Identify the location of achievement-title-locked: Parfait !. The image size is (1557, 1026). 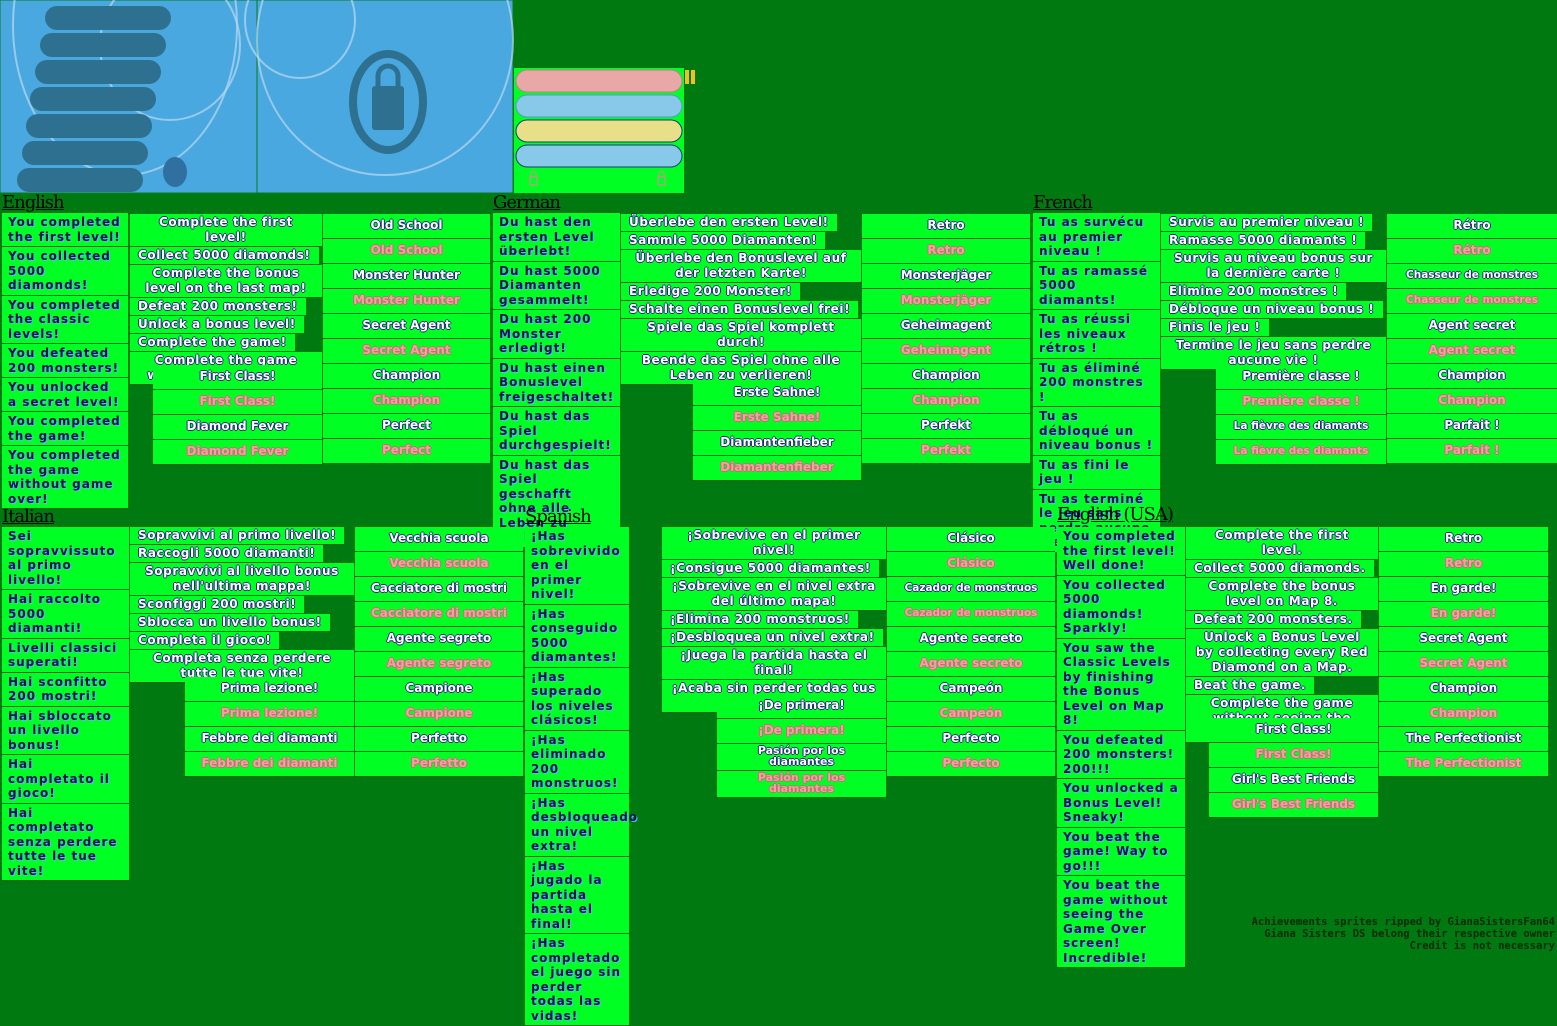
(1472, 451).